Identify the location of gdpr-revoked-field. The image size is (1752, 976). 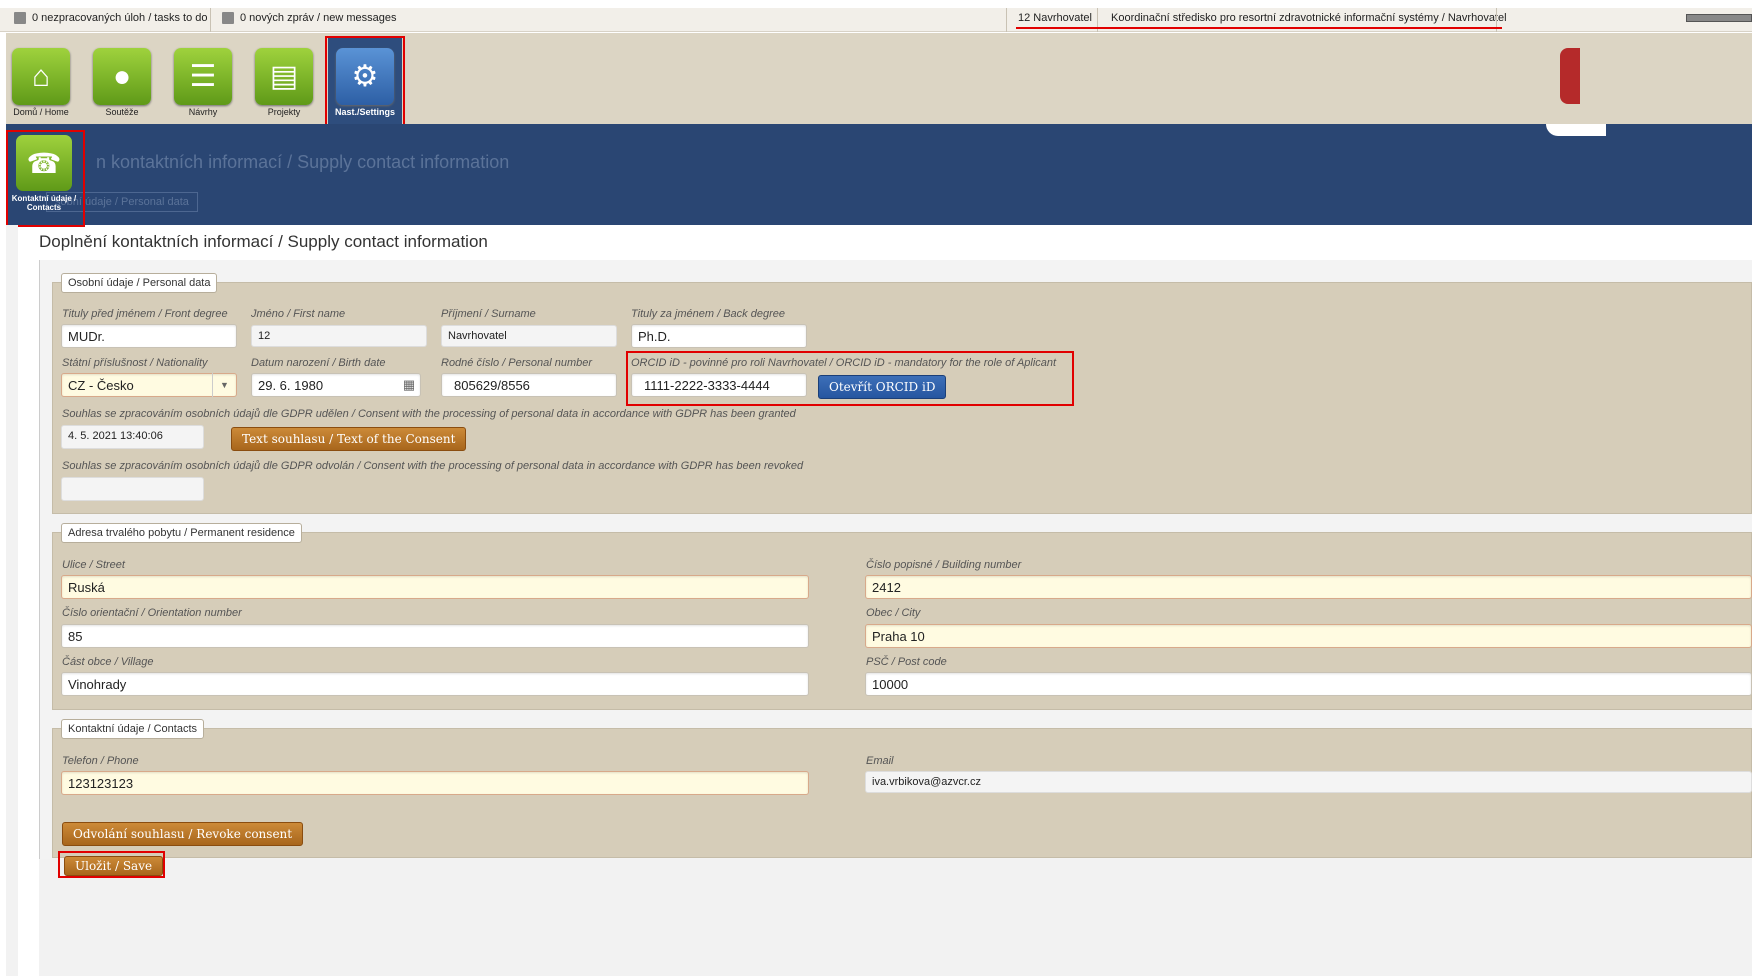
(132, 489).